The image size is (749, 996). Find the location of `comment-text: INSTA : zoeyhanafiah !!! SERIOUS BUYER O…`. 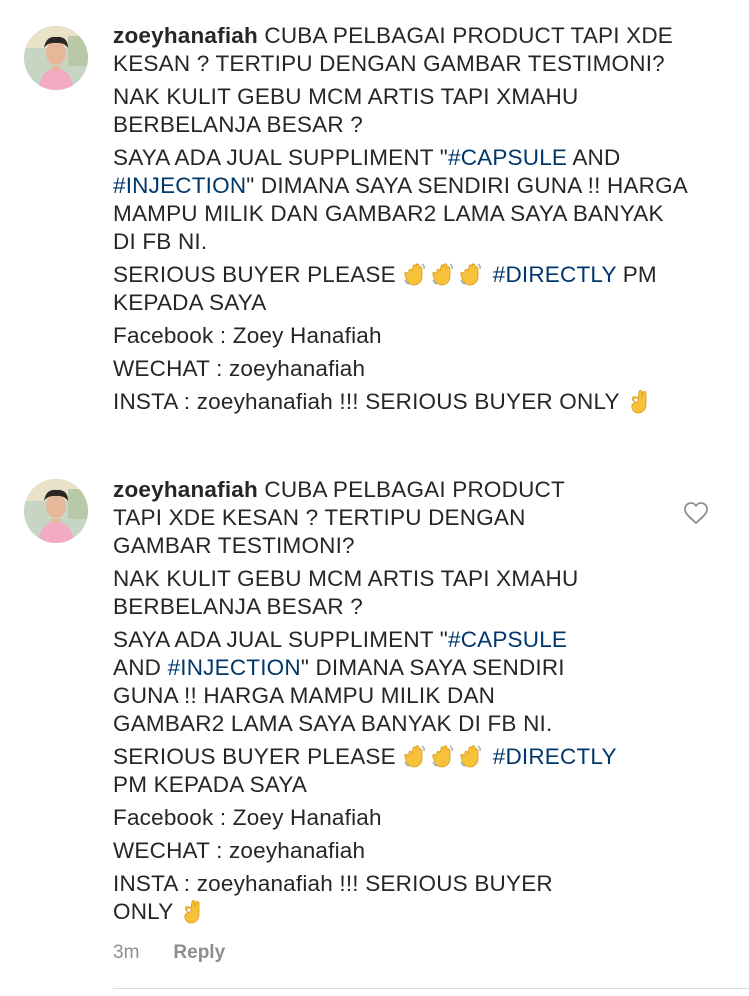

comment-text: INSTA : zoeyhanafiah !!! SERIOUS BUYER O… is located at coordinates (369, 401).